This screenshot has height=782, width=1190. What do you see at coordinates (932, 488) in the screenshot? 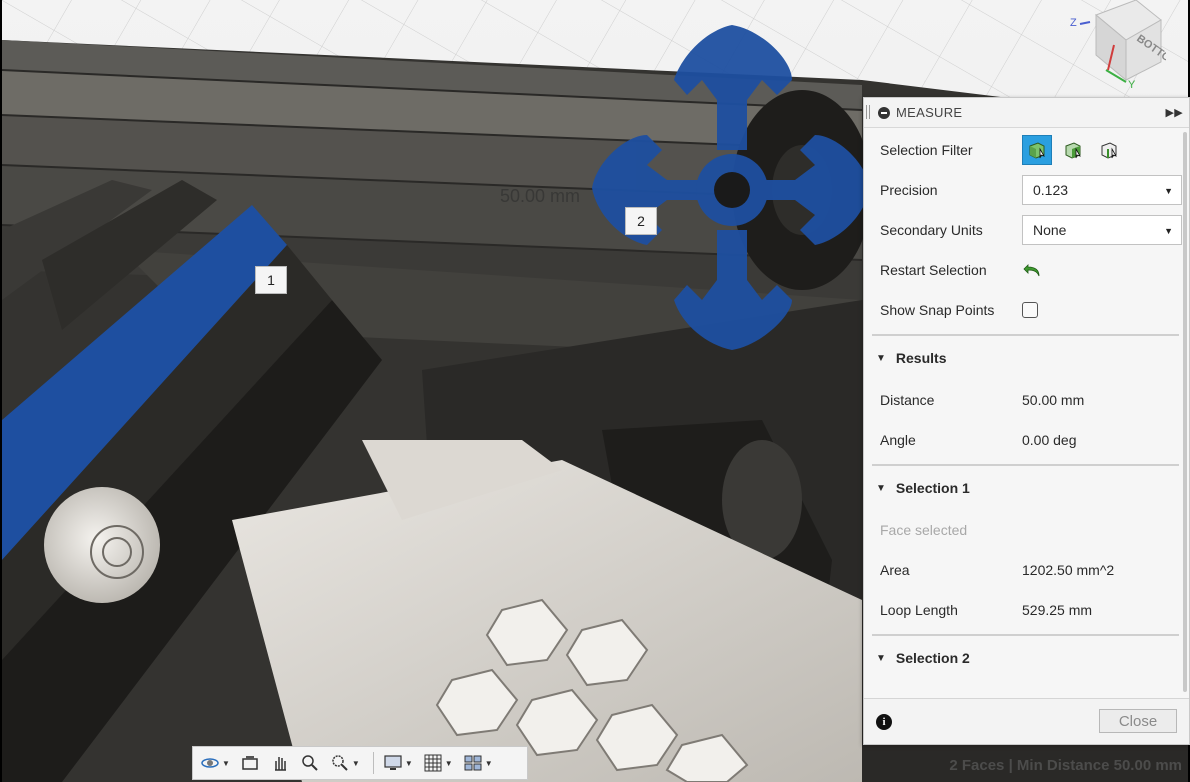
I see `selection1-title: Selection 1` at bounding box center [932, 488].